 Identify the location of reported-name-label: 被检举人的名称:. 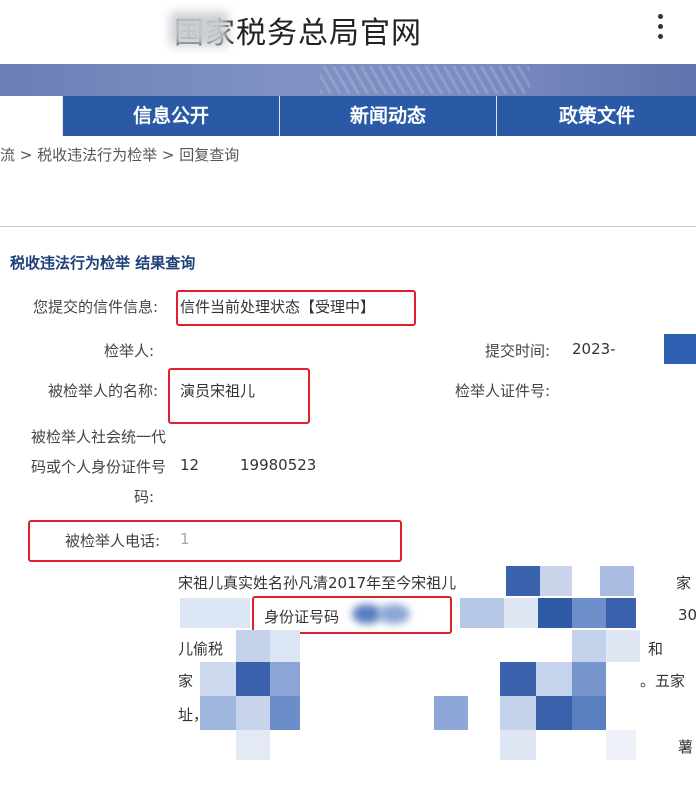
(102, 391).